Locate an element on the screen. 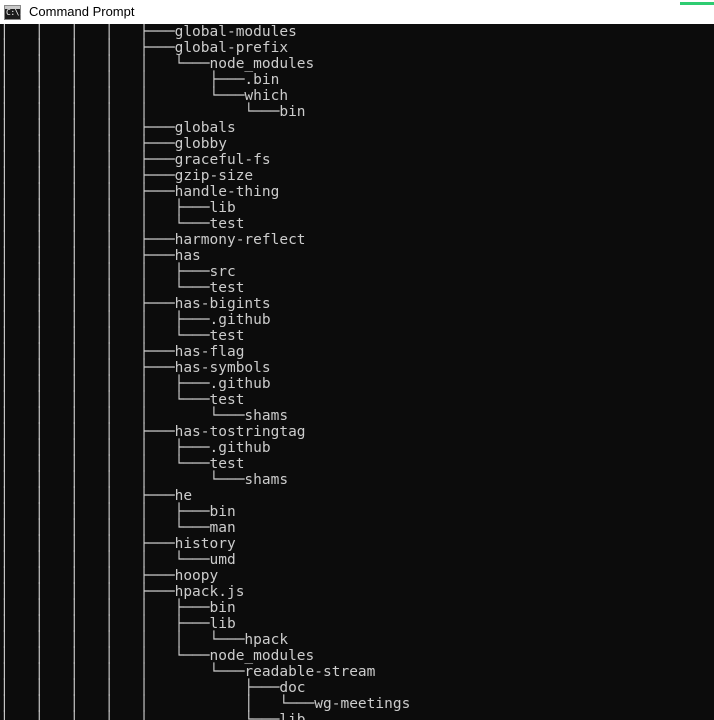  tree-line: │ │ │ │ ├───hpack.js is located at coordinates (122, 592).